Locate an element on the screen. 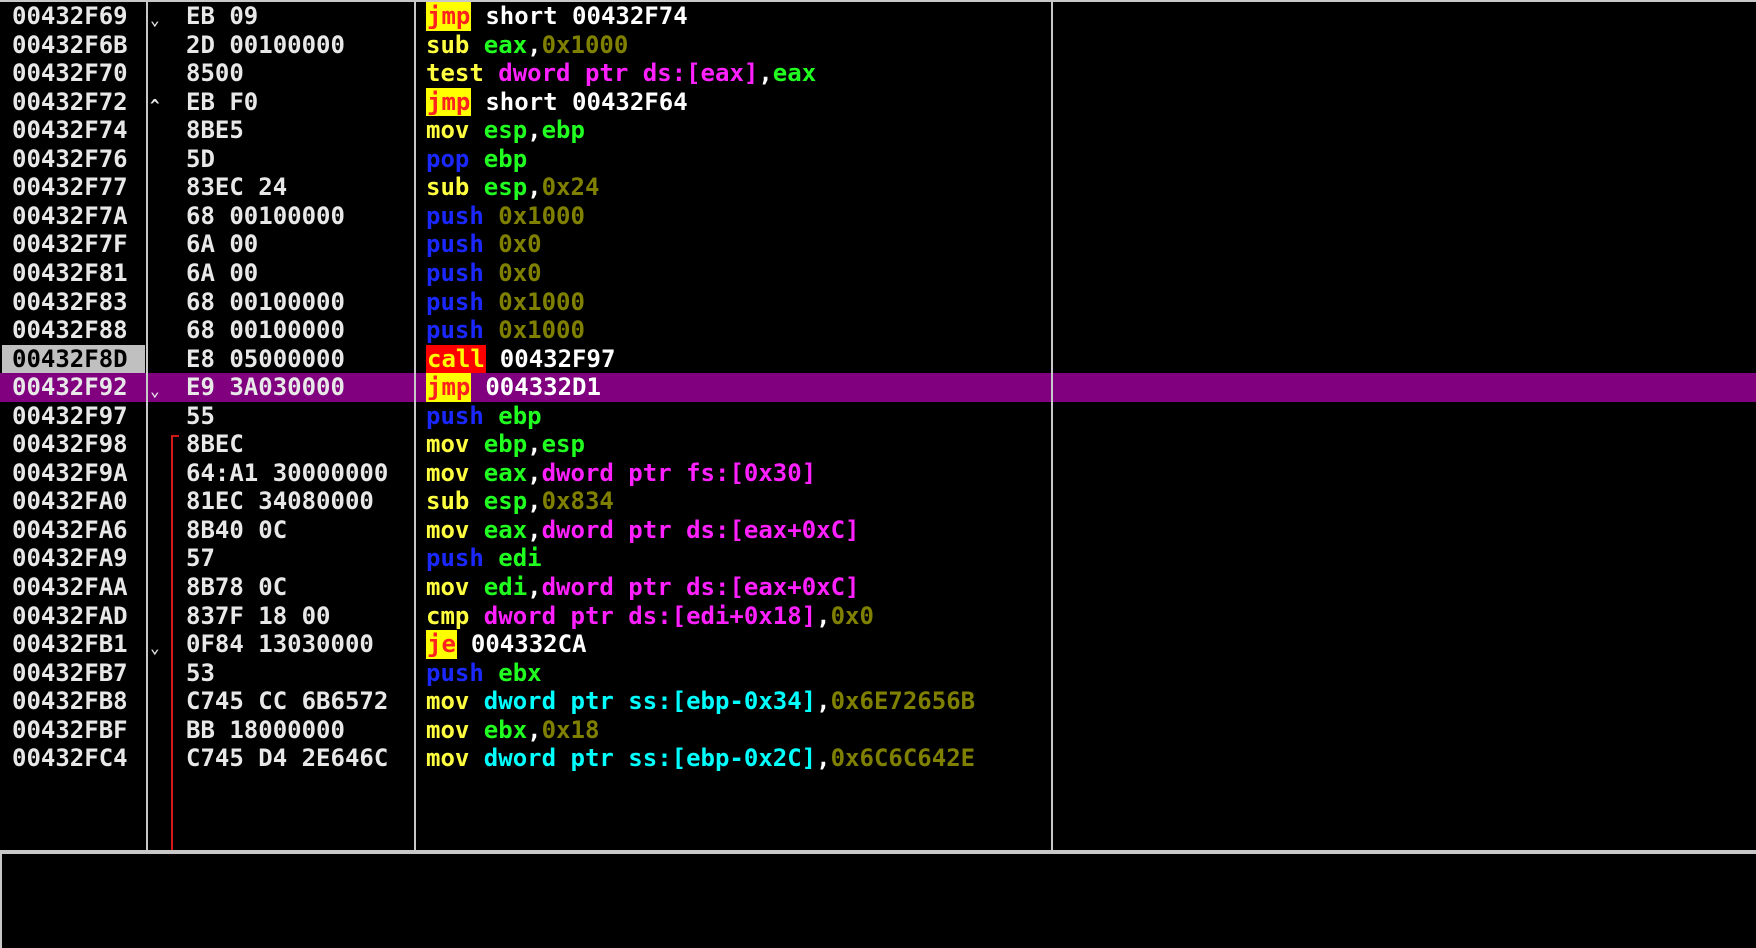  row-instruction: push edi is located at coordinates (739, 558).